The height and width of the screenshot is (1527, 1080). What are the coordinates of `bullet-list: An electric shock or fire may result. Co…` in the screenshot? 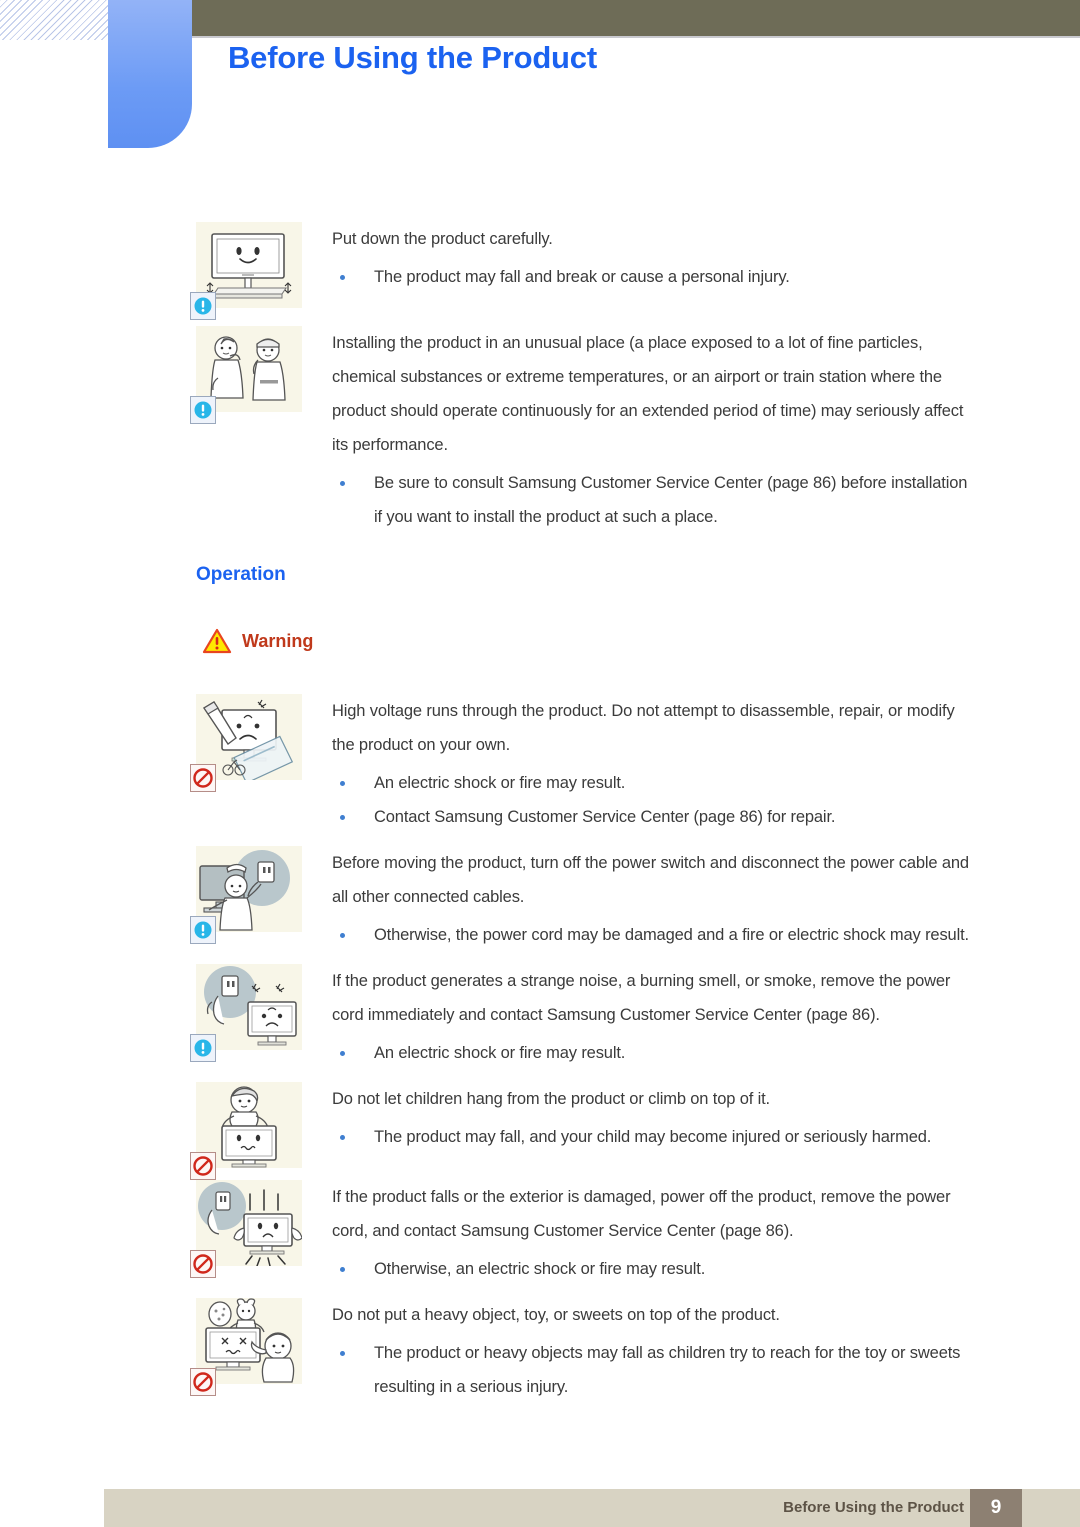 It's located at (651, 800).